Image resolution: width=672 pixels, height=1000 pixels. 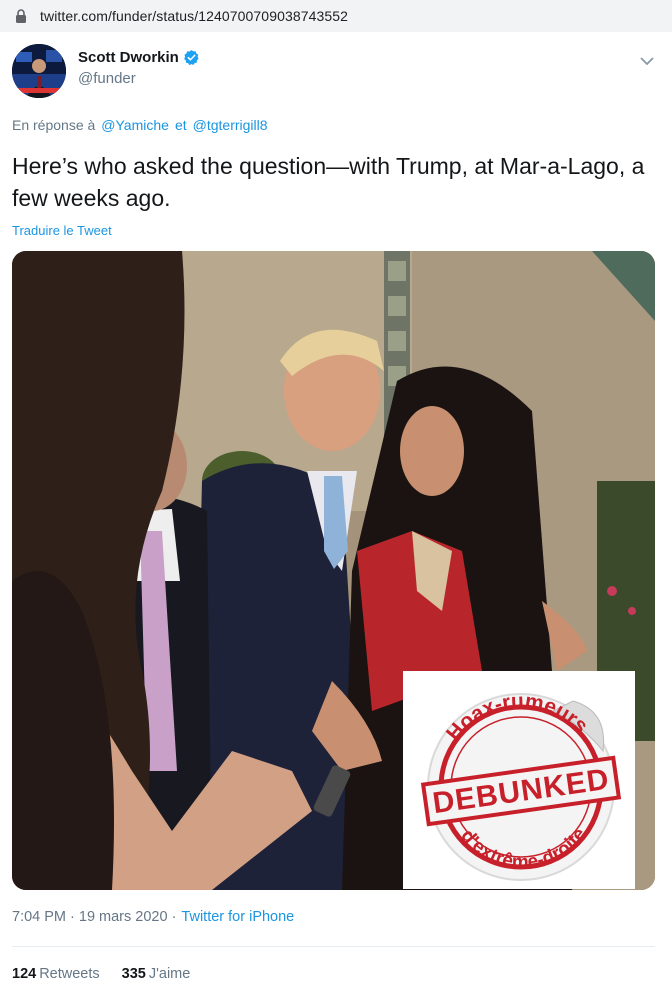 What do you see at coordinates (135, 125) in the screenshot?
I see `reply-mention-yamiche: @Yamiche` at bounding box center [135, 125].